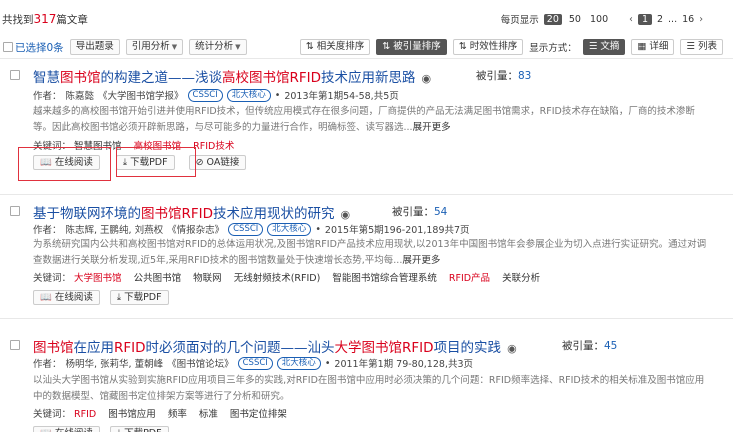  I want to click on cite-analysis-dropdown: 引用分析 ▼, so click(154, 47).